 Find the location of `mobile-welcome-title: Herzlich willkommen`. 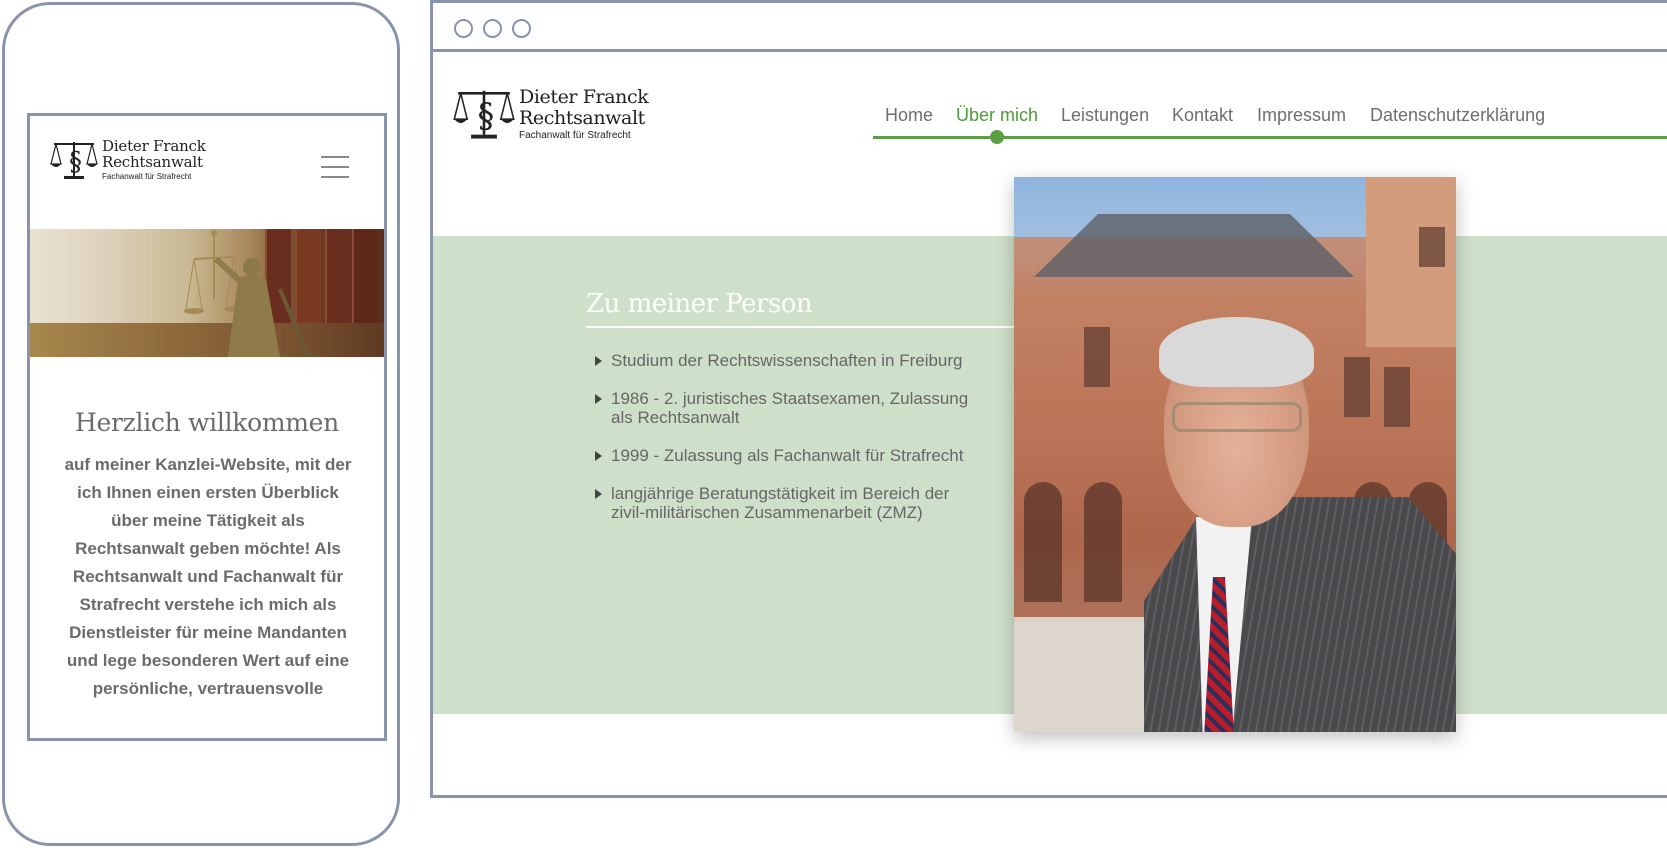

mobile-welcome-title: Herzlich willkommen is located at coordinates (207, 422).